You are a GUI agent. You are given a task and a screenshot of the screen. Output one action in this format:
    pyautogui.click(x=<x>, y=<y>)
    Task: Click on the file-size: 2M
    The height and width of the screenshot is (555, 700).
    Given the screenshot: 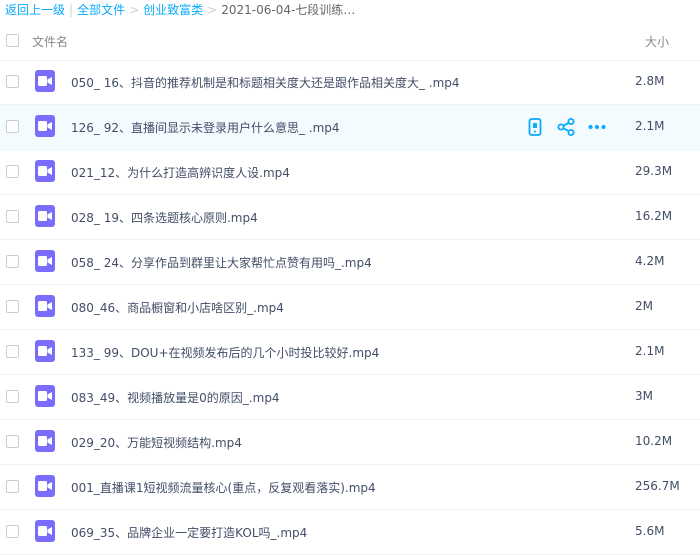 What is the action you would take?
    pyautogui.click(x=644, y=306)
    